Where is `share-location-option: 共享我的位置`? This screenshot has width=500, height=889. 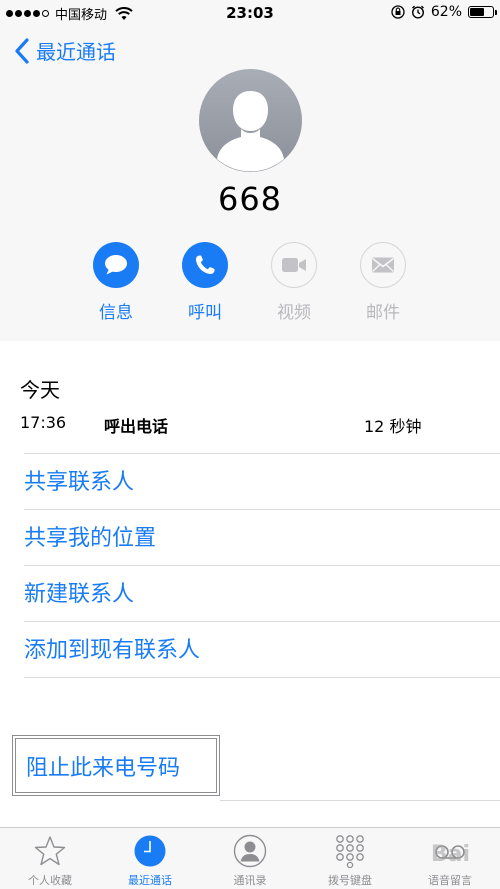
share-location-option: 共享我的位置 is located at coordinates (90, 536).